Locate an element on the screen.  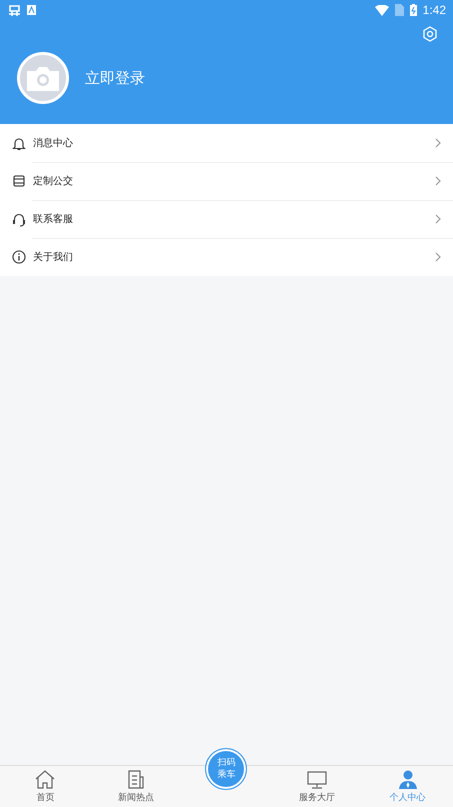
monitor-icon is located at coordinates (317, 779).